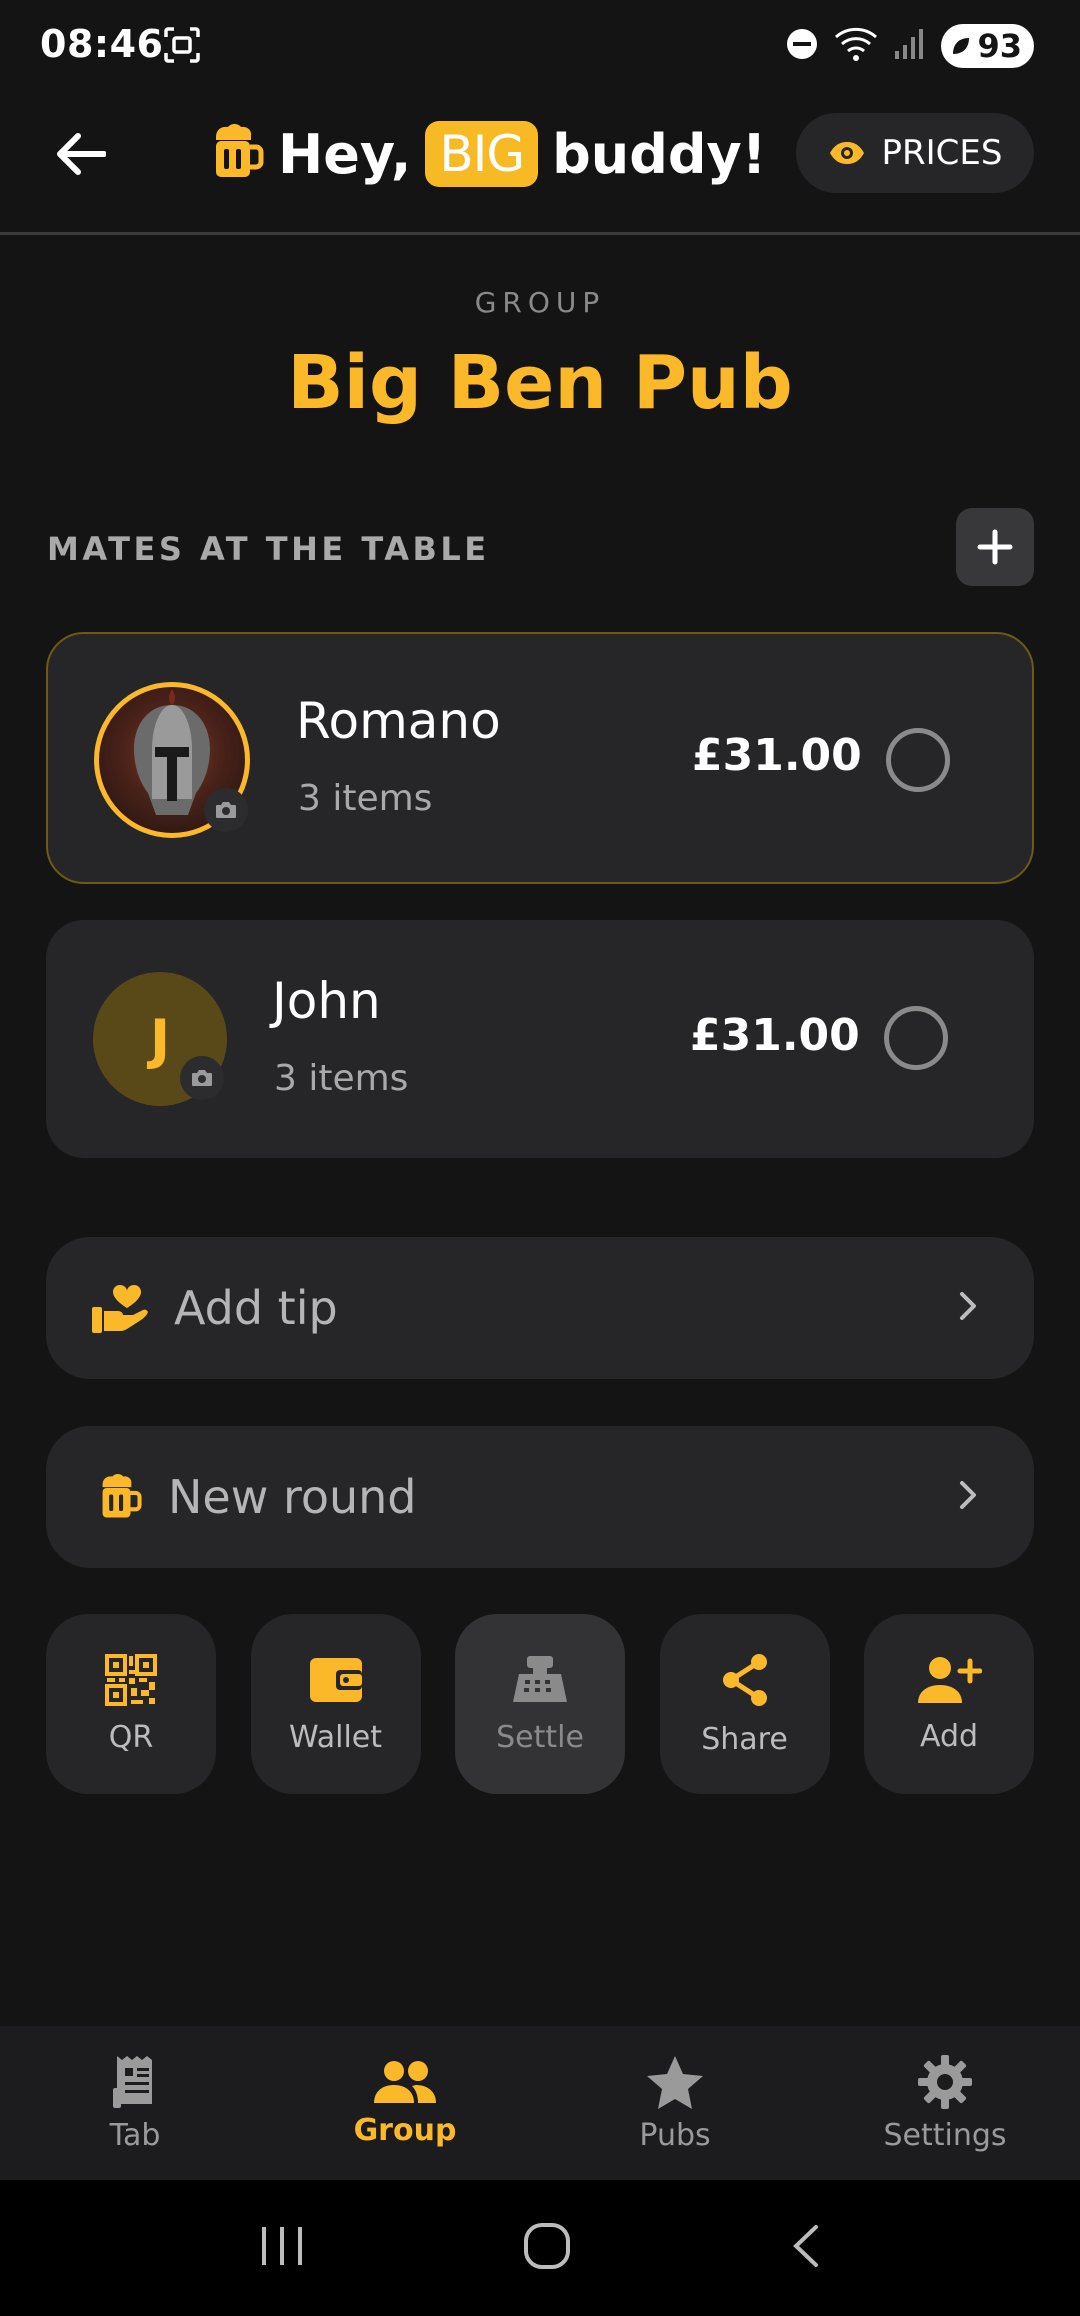 This screenshot has width=1080, height=2316. I want to click on back-button, so click(80, 154).